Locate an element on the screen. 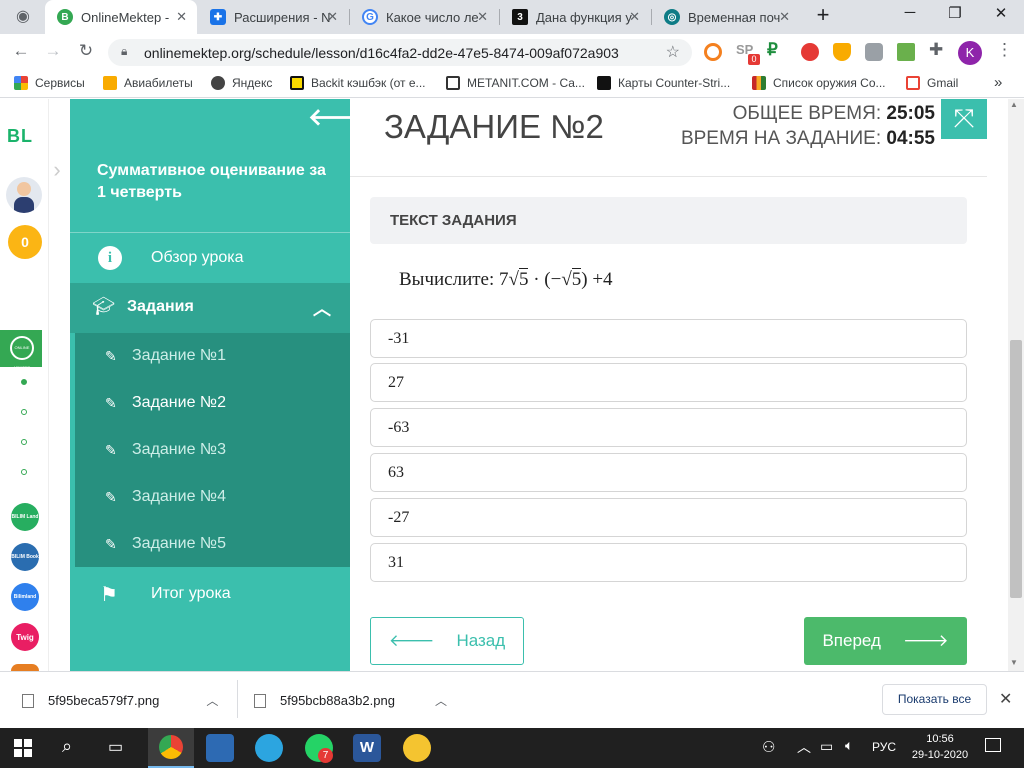 The height and width of the screenshot is (768, 1024). download-extension-icon is located at coordinates (906, 52).